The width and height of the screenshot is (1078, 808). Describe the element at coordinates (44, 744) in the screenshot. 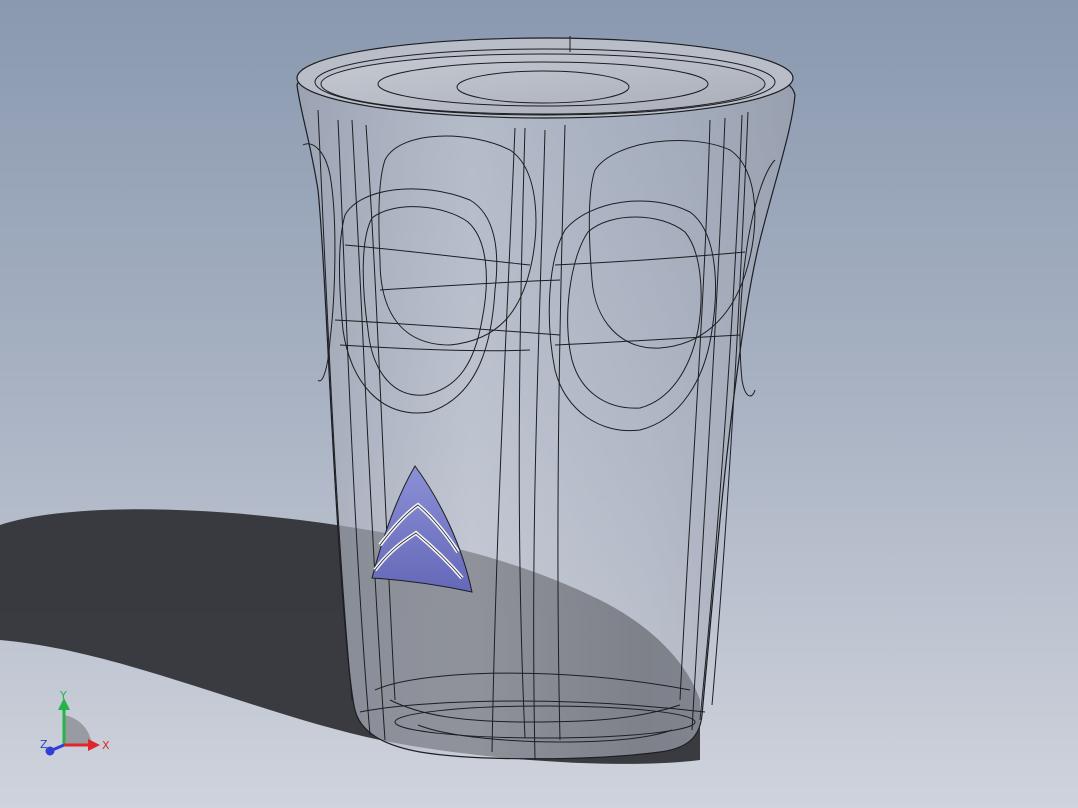

I see `triad-z-label: Z` at that location.